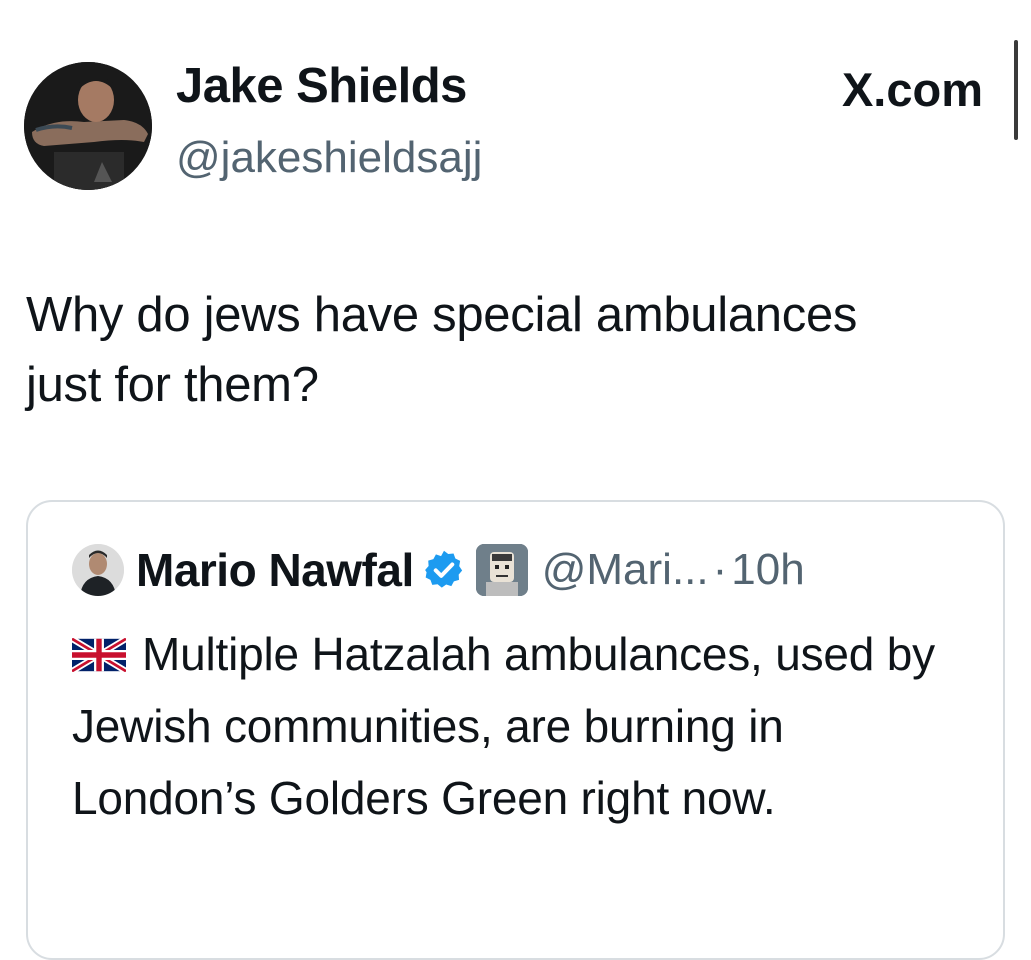 The image size is (1031, 960). I want to click on verified-badge-icon, so click(444, 570).